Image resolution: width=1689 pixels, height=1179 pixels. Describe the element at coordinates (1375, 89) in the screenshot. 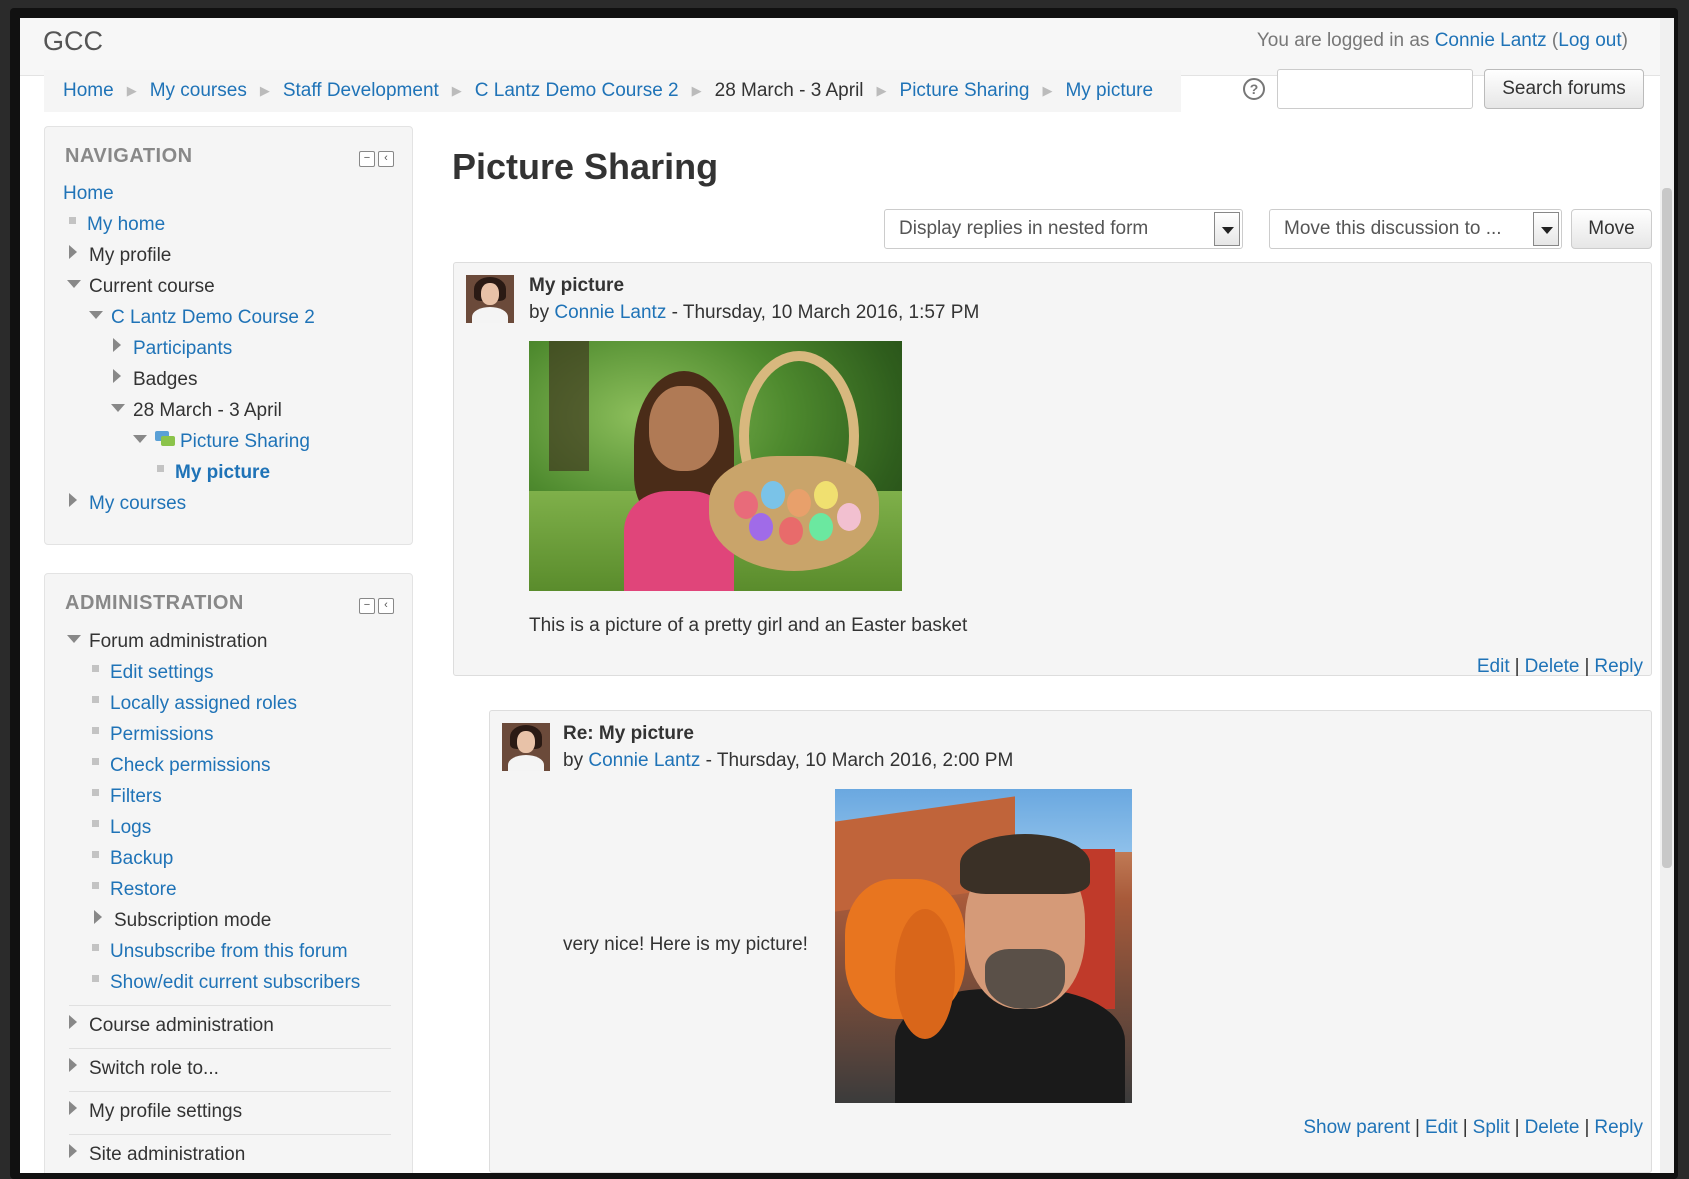

I see `search-forums-input` at that location.